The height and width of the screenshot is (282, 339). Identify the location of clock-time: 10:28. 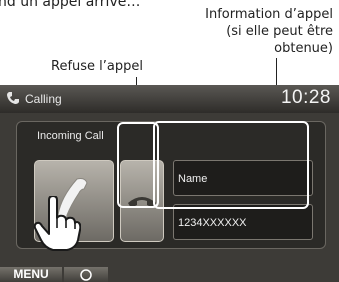
(305, 97).